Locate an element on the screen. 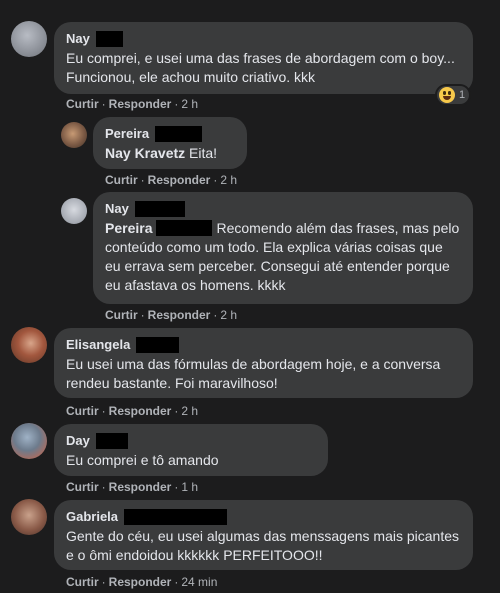 Image resolution: width=500 pixels, height=593 pixels. comment-text: Eu comprei e tô amando is located at coordinates (142, 460).